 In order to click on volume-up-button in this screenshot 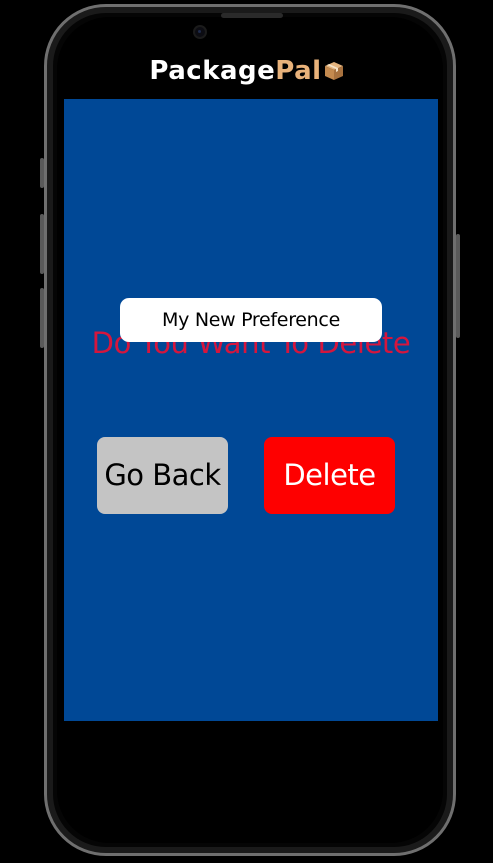, I will do `click(42, 244)`.